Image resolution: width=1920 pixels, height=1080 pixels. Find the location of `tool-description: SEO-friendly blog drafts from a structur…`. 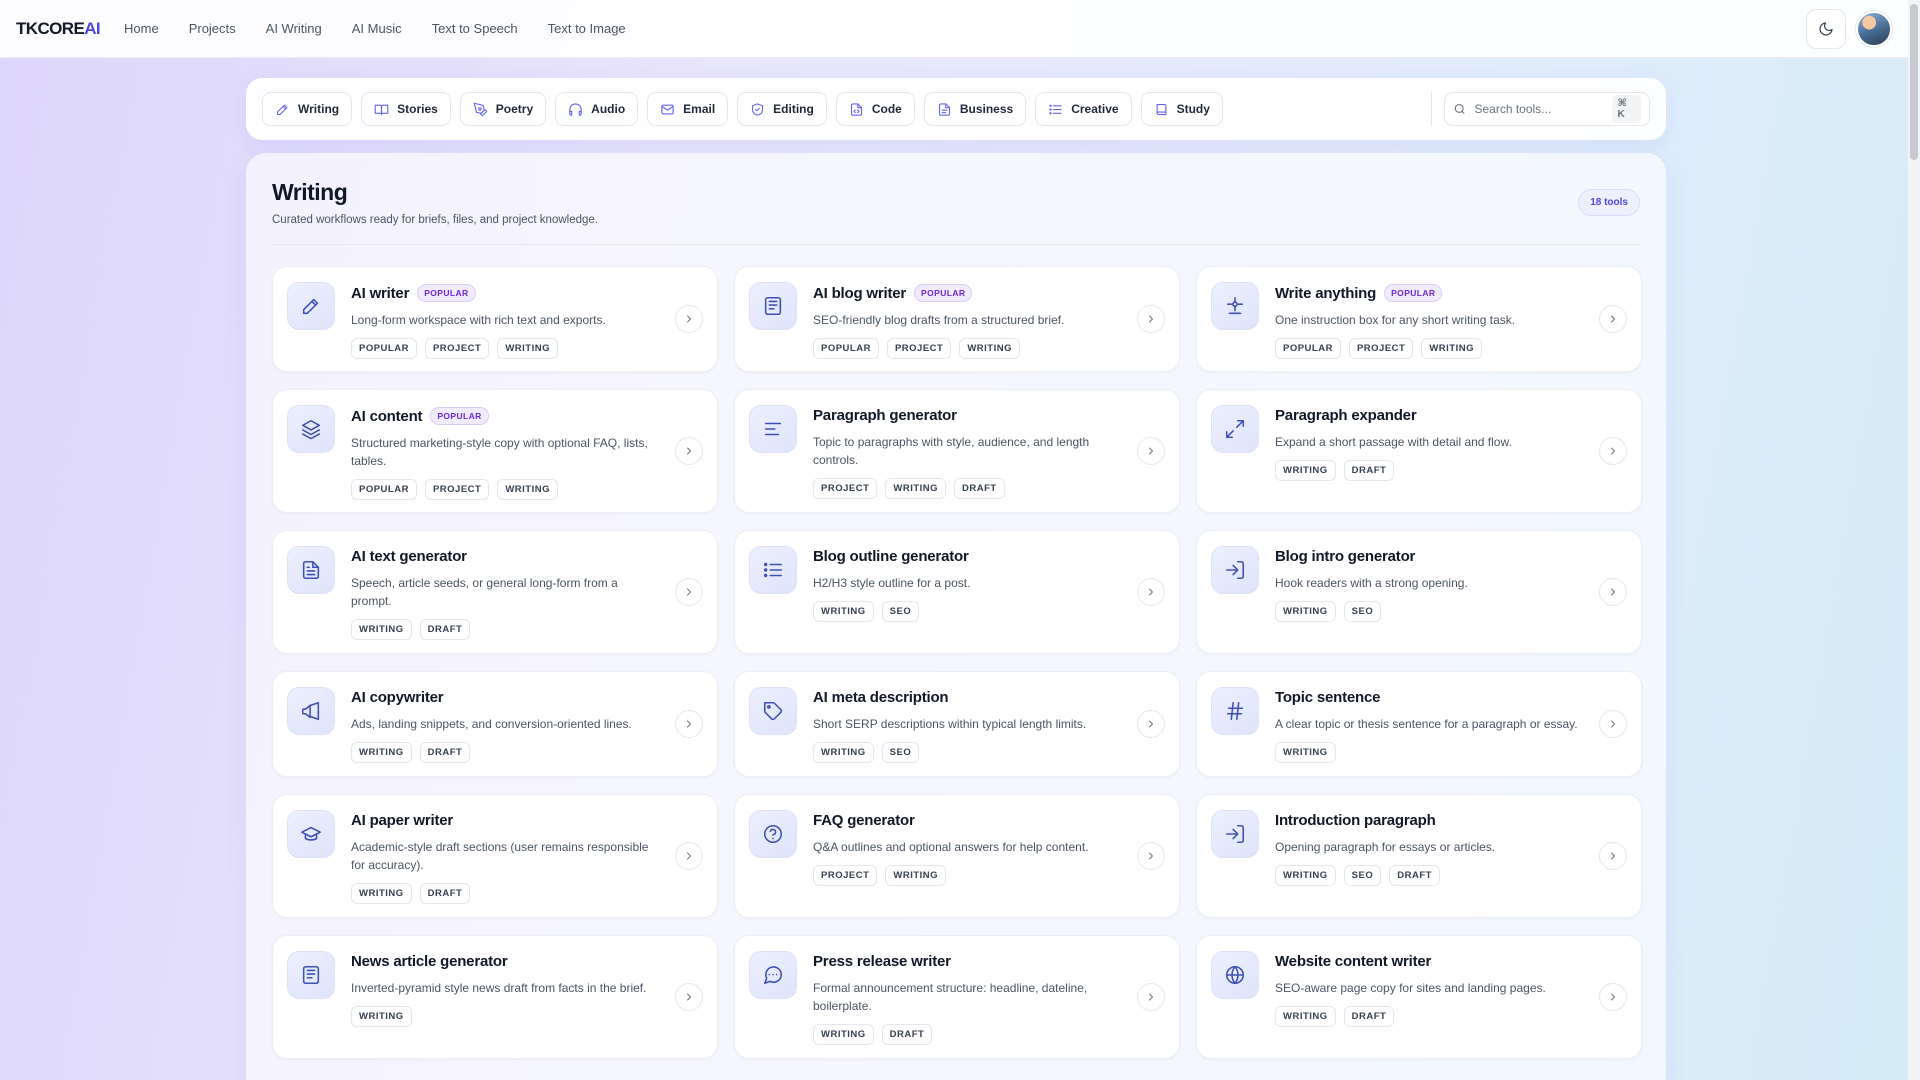

tool-description: SEO-friendly blog drafts from a structur… is located at coordinates (939, 320).